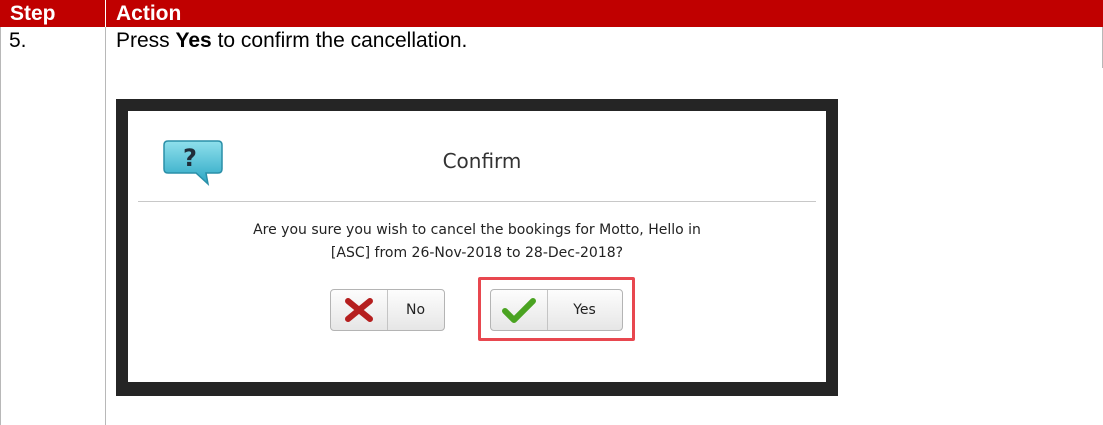  I want to click on action-text: Press Yes to confirm the cancellation., so click(291, 41).